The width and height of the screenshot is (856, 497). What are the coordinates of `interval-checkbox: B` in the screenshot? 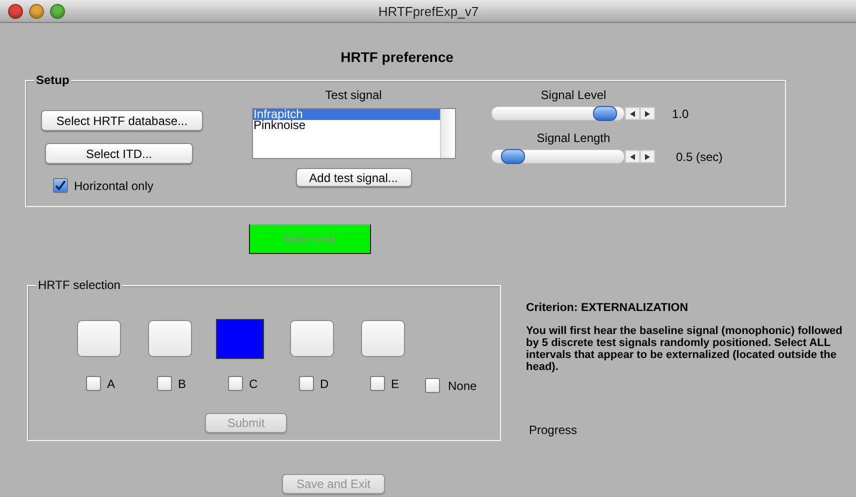 It's located at (171, 383).